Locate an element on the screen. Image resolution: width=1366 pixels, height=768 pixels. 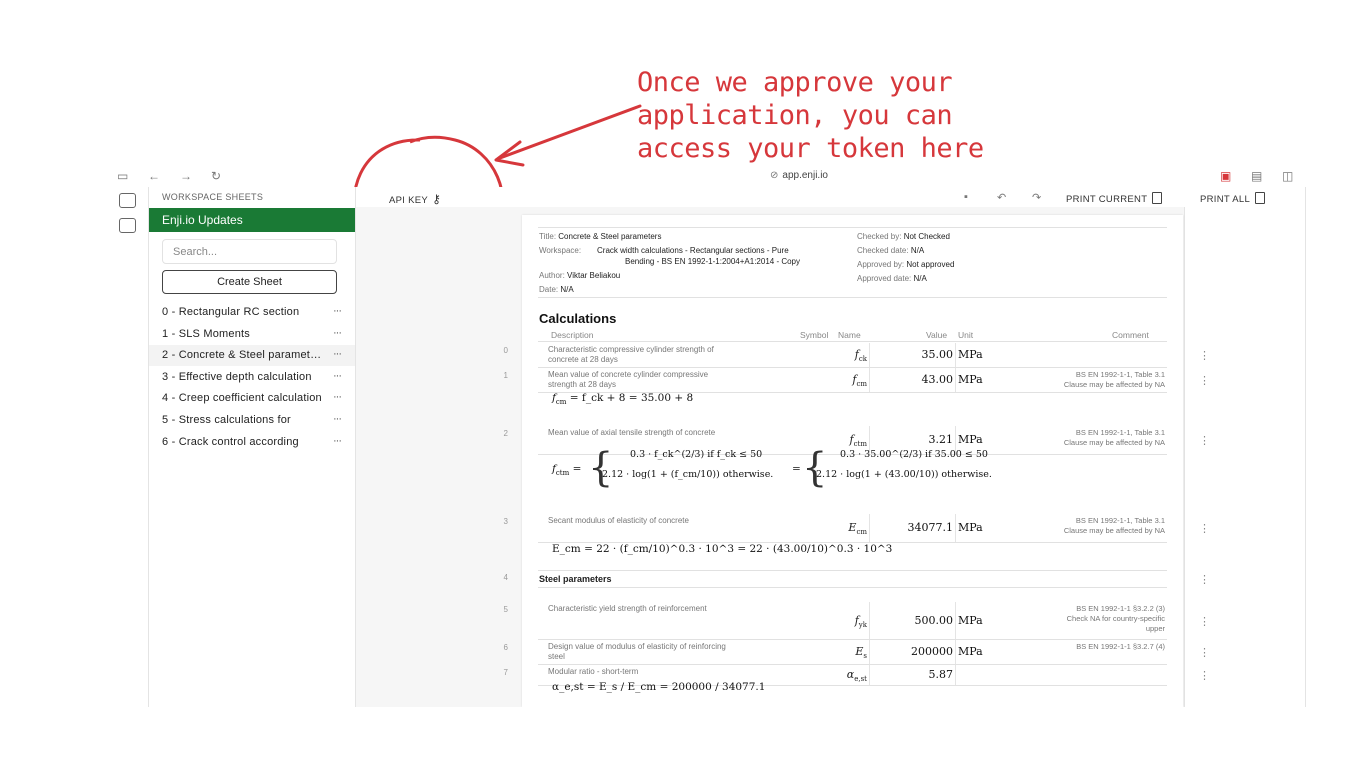
date-value: N/A is located at coordinates (567, 289).